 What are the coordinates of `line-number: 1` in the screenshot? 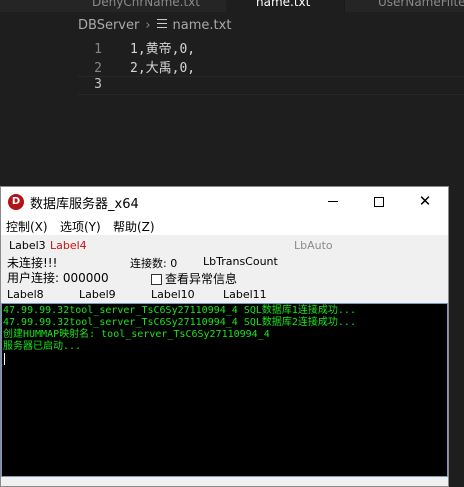 It's located at (98, 49).